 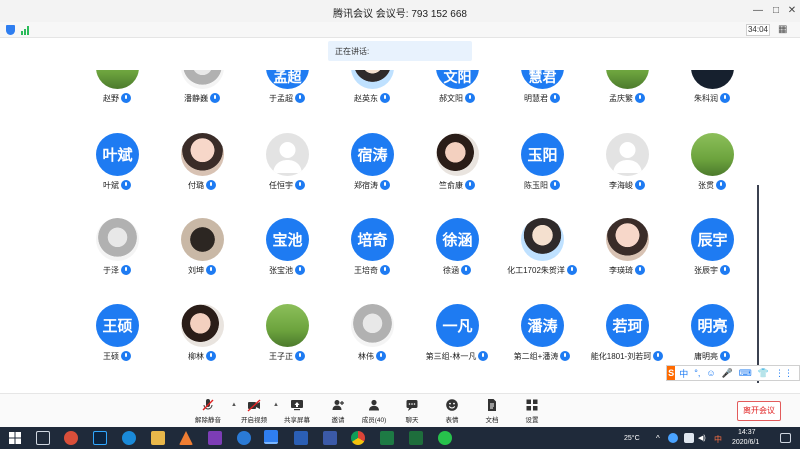 What do you see at coordinates (416, 438) in the screenshot?
I see `excel-icon` at bounding box center [416, 438].